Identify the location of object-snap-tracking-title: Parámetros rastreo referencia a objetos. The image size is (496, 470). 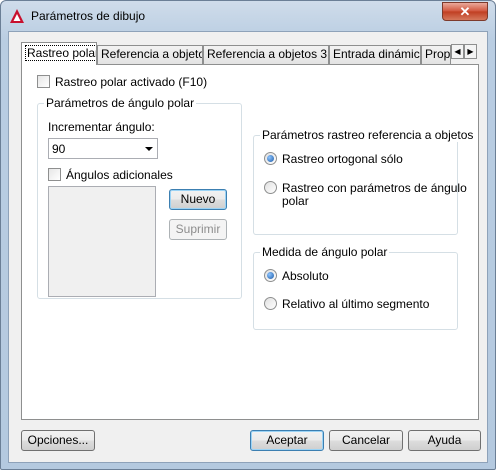
(368, 135).